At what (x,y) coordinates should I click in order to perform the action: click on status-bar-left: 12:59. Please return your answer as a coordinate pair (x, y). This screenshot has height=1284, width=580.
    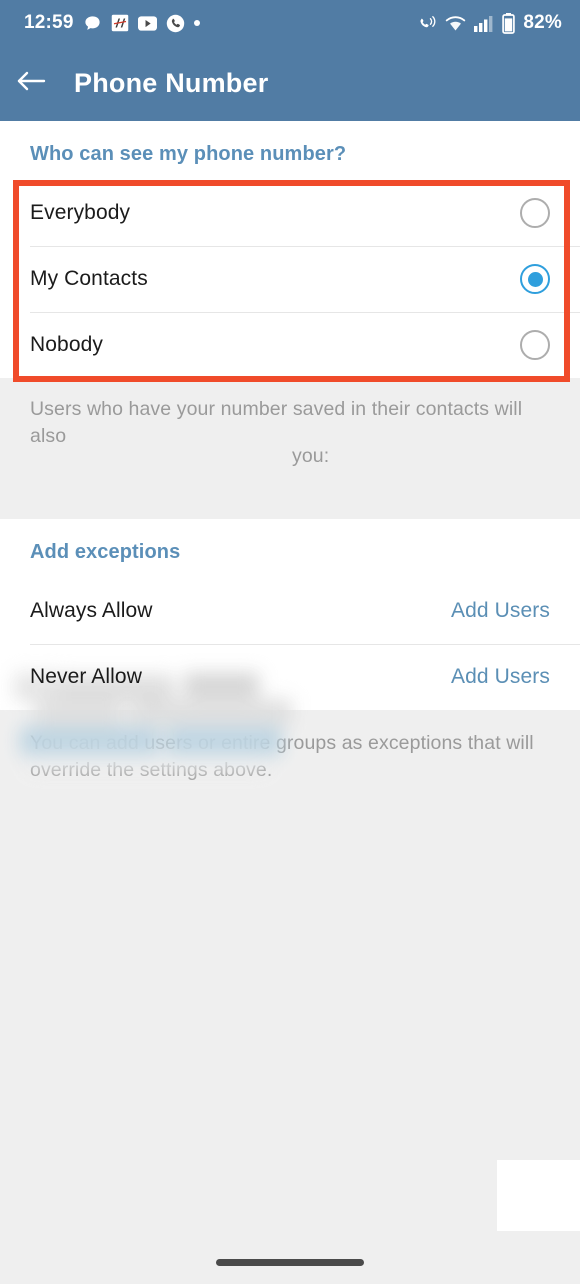
    Looking at the image, I should click on (112, 23).